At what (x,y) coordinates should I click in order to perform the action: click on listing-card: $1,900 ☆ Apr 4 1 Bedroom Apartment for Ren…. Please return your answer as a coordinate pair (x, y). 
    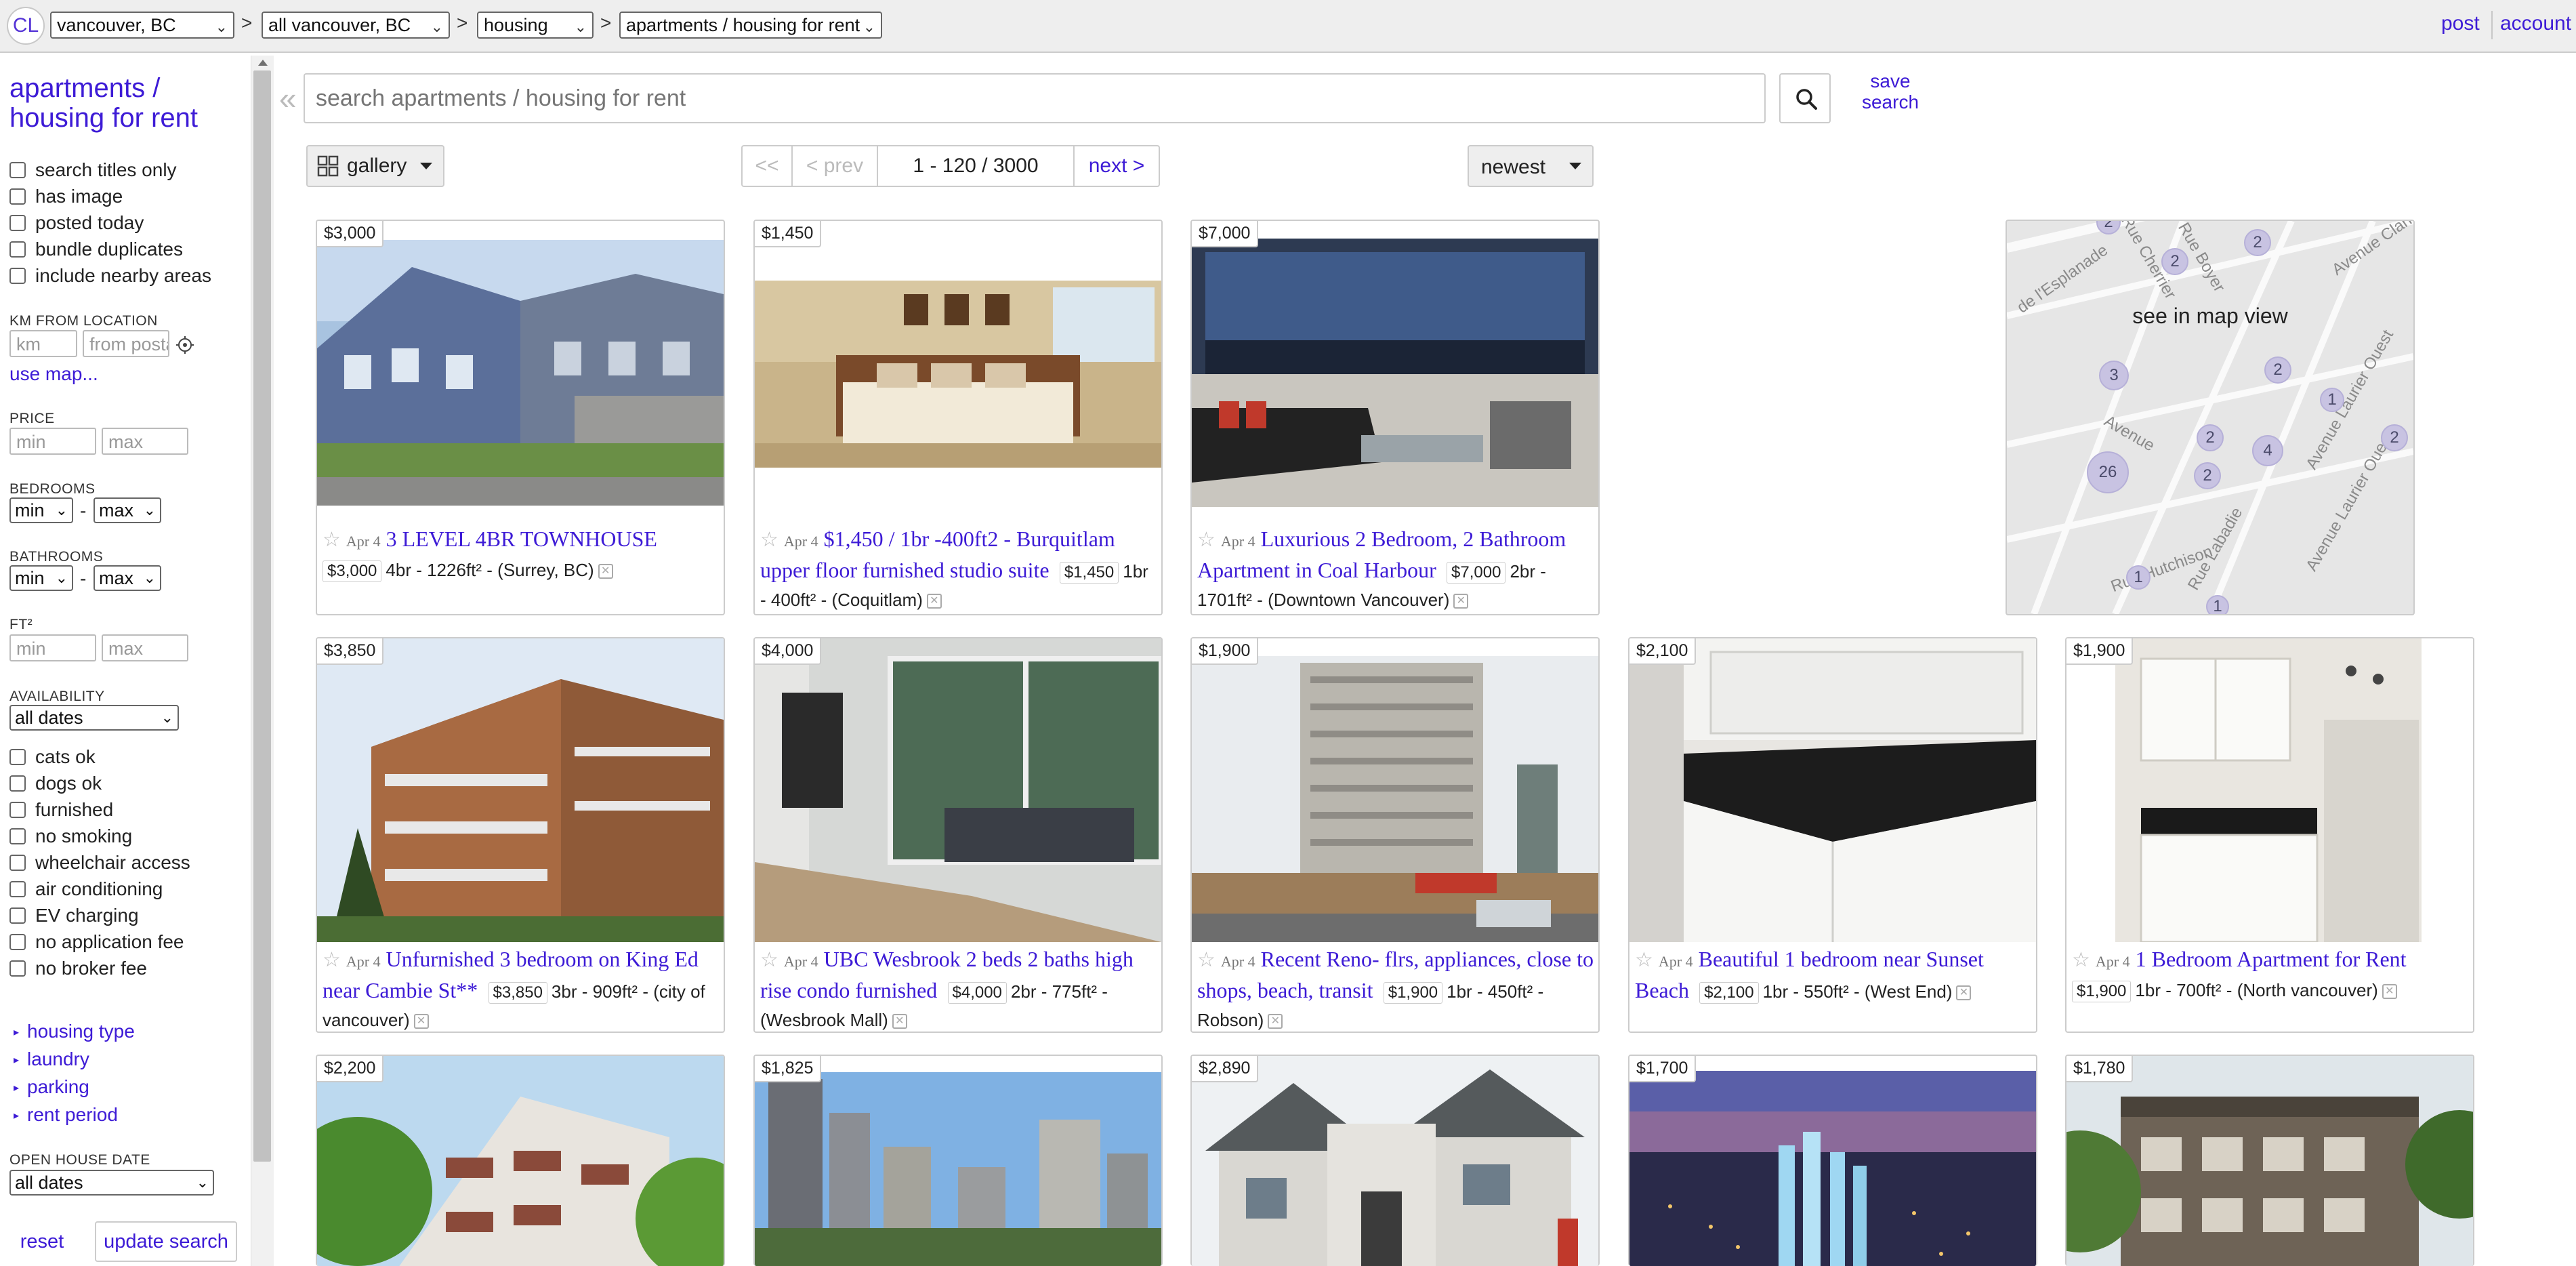
    Looking at the image, I should click on (2269, 835).